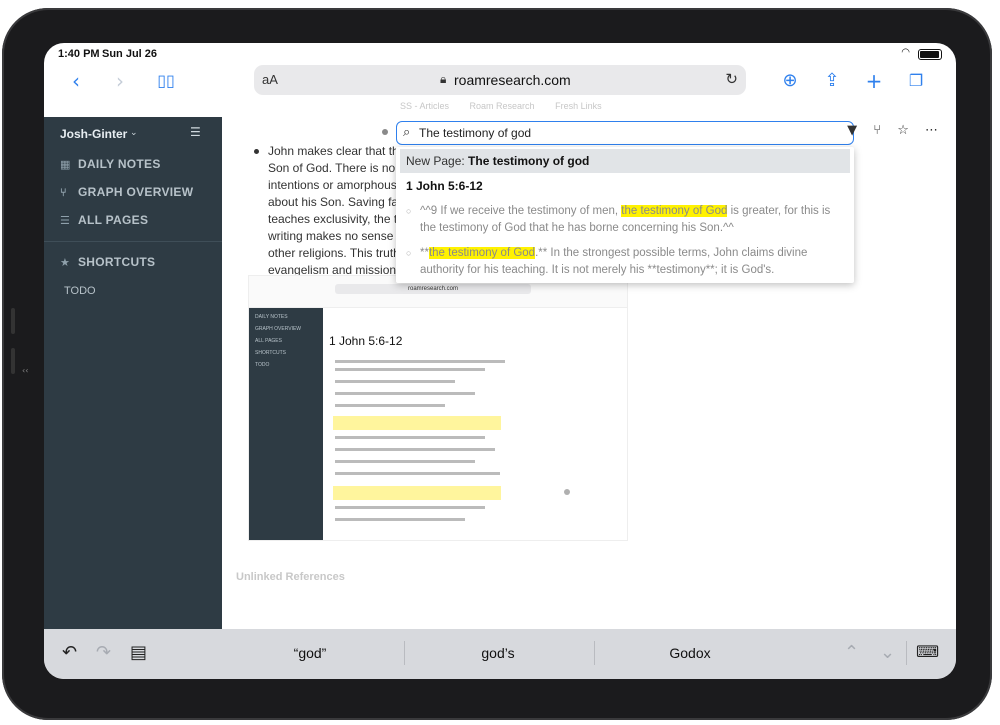 The image size is (1000, 725). Describe the element at coordinates (931, 130) in the screenshot. I see `more-icon: ⋯` at that location.